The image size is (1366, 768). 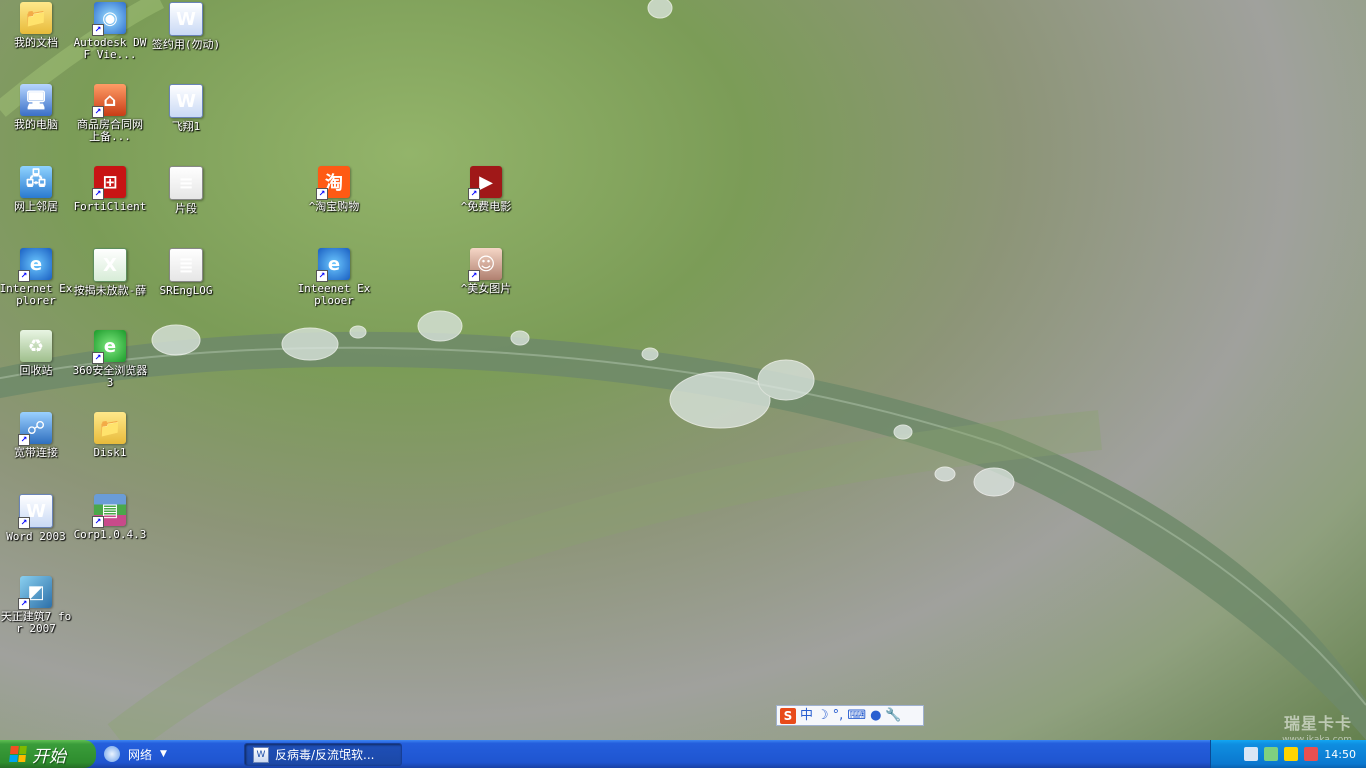 I want to click on desktop-icon: W 签约用(勿动), so click(x=186, y=26).